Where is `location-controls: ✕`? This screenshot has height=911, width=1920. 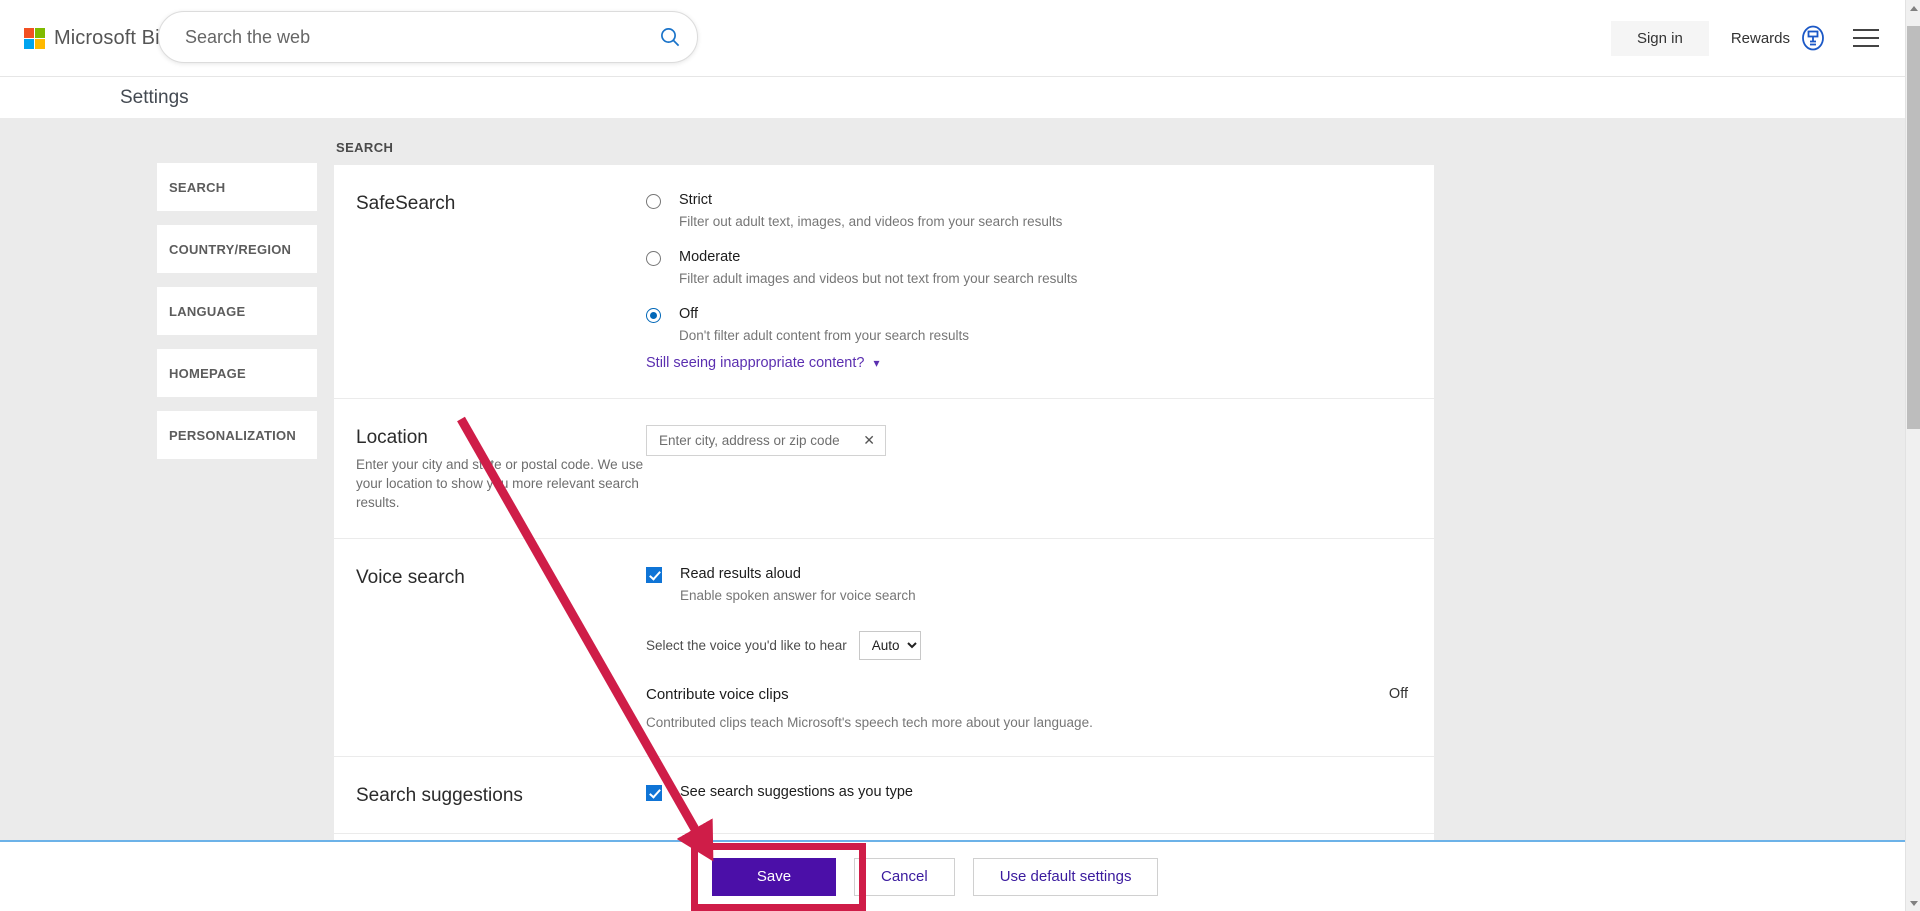 location-controls: ✕ is located at coordinates (1027, 468).